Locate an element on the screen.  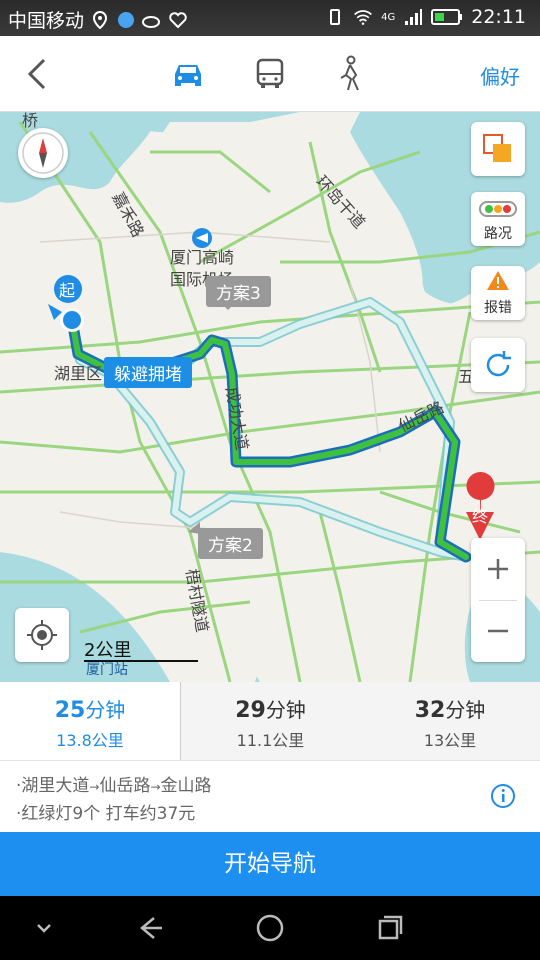
scale-label: 2公里 is located at coordinates (108, 650).